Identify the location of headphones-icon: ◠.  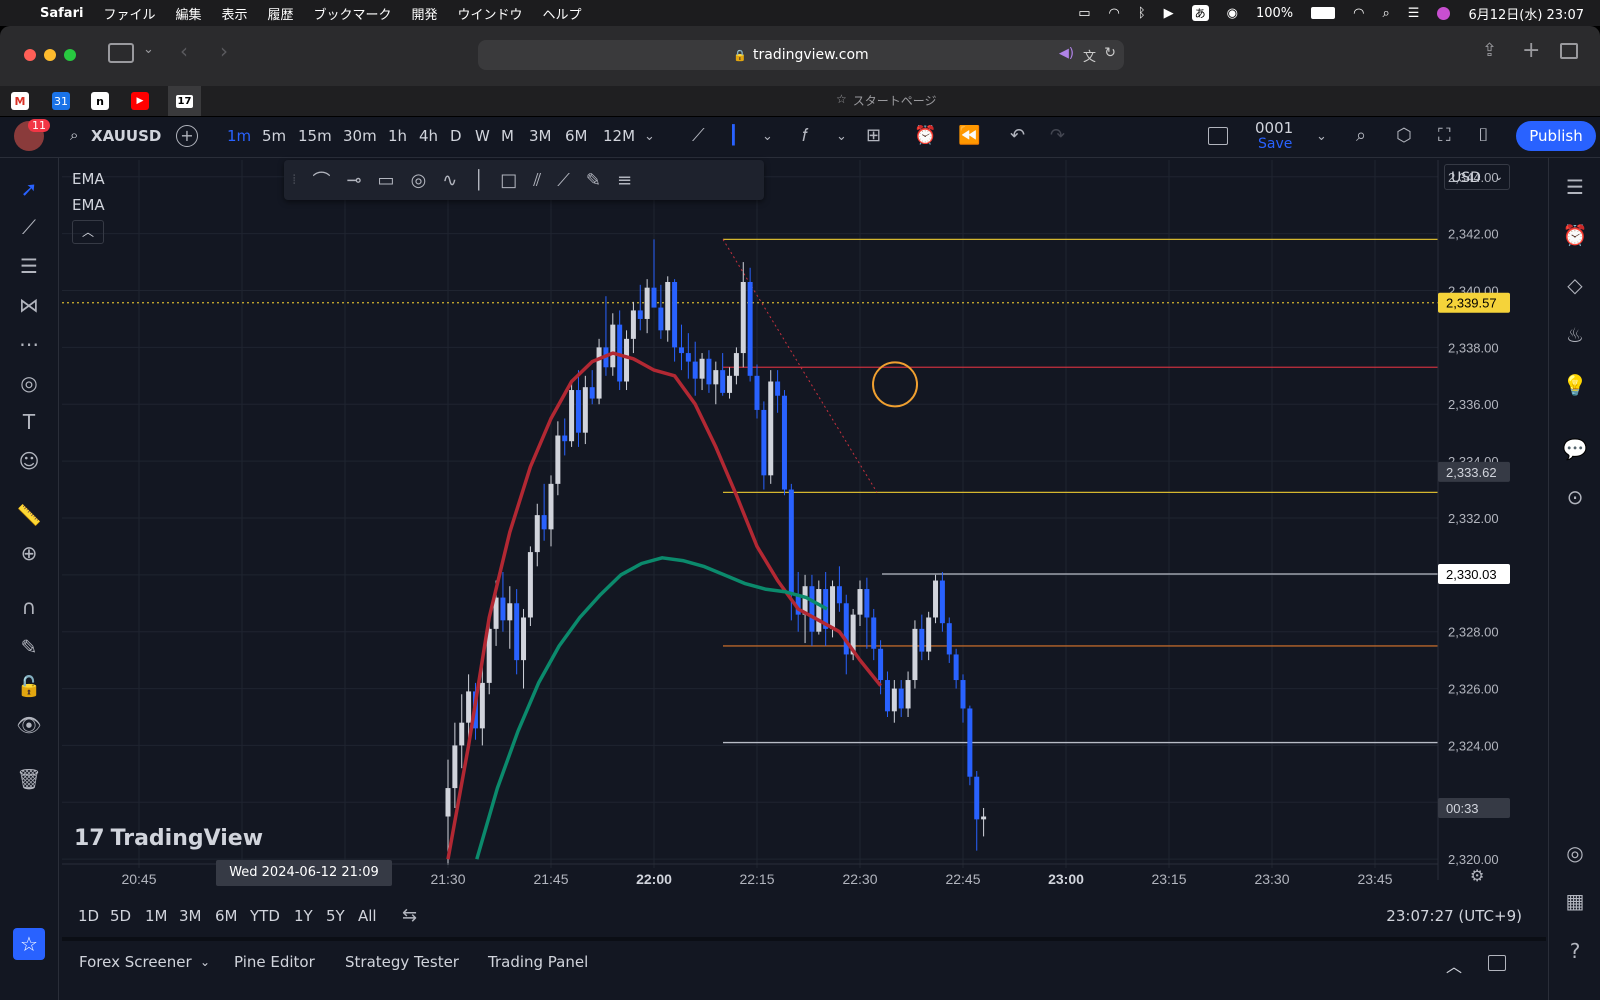
(1113, 13).